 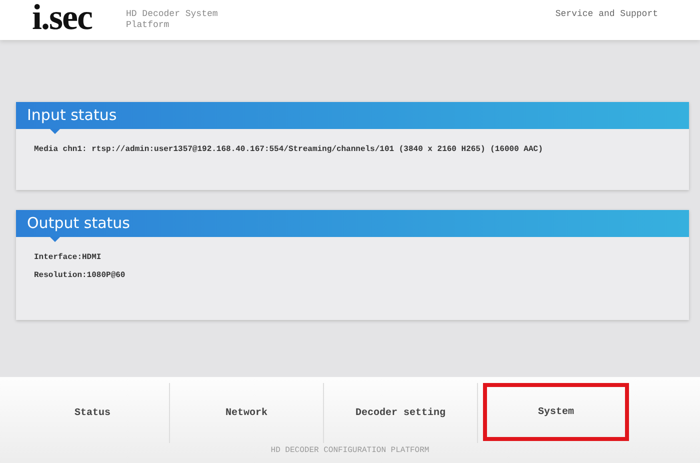 I want to click on nav-tab: Decoder setting, so click(x=401, y=413).